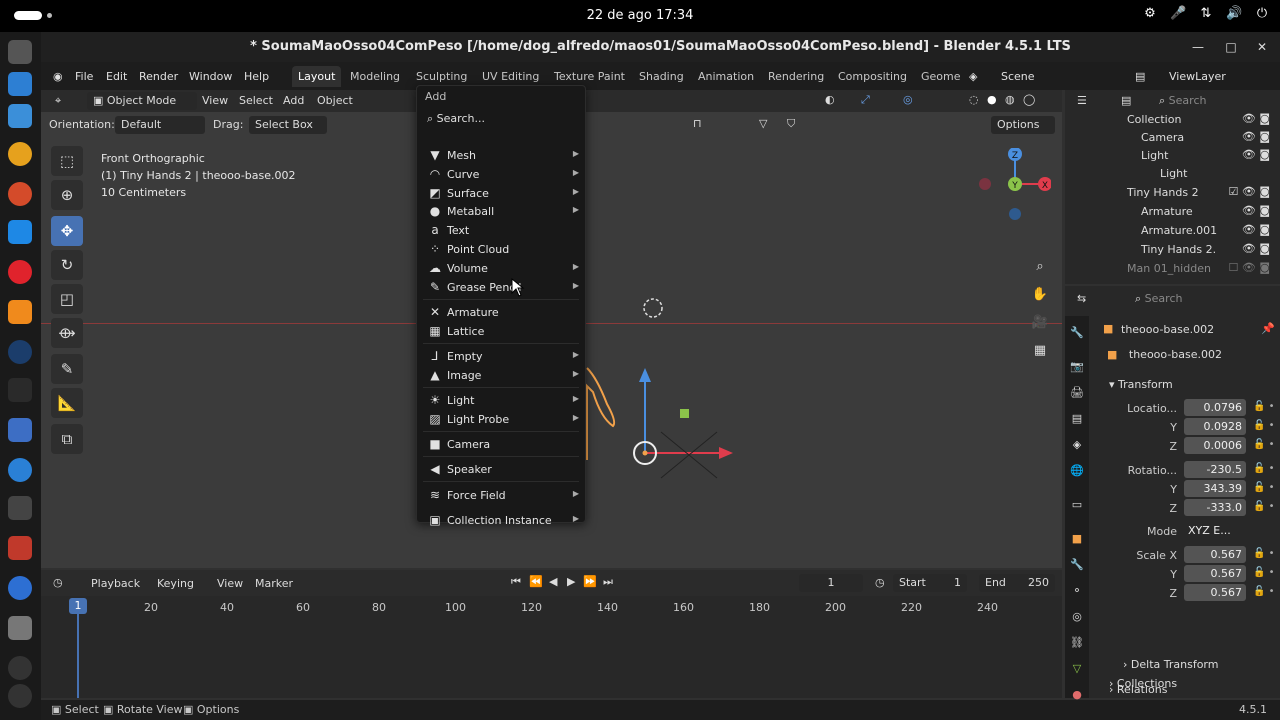 The image size is (1280, 720). Describe the element at coordinates (516, 582) in the screenshot. I see `jump-start-icon: ⏮` at that location.